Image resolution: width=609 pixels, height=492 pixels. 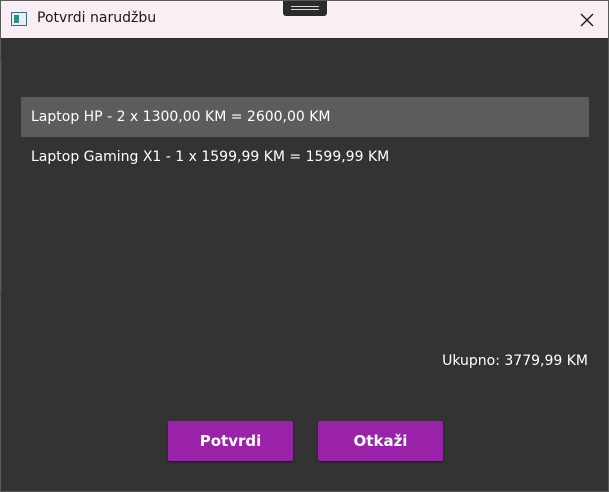 What do you see at coordinates (304, 19) in the screenshot?
I see `title-bar: Potvrdi narudžbu` at bounding box center [304, 19].